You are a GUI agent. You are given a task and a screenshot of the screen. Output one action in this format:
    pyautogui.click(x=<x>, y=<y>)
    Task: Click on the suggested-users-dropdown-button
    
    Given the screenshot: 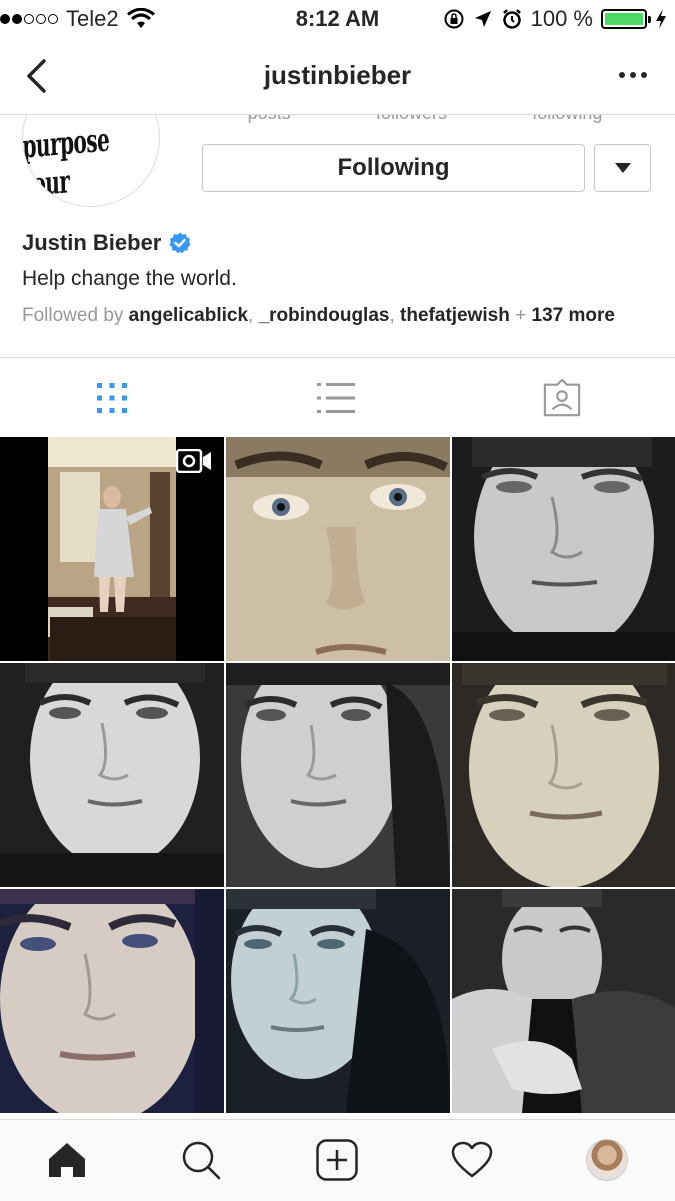 What is the action you would take?
    pyautogui.click(x=622, y=168)
    